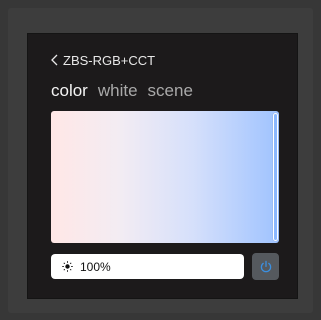  Describe the element at coordinates (170, 91) in the screenshot. I see `tab-scene: scene` at that location.